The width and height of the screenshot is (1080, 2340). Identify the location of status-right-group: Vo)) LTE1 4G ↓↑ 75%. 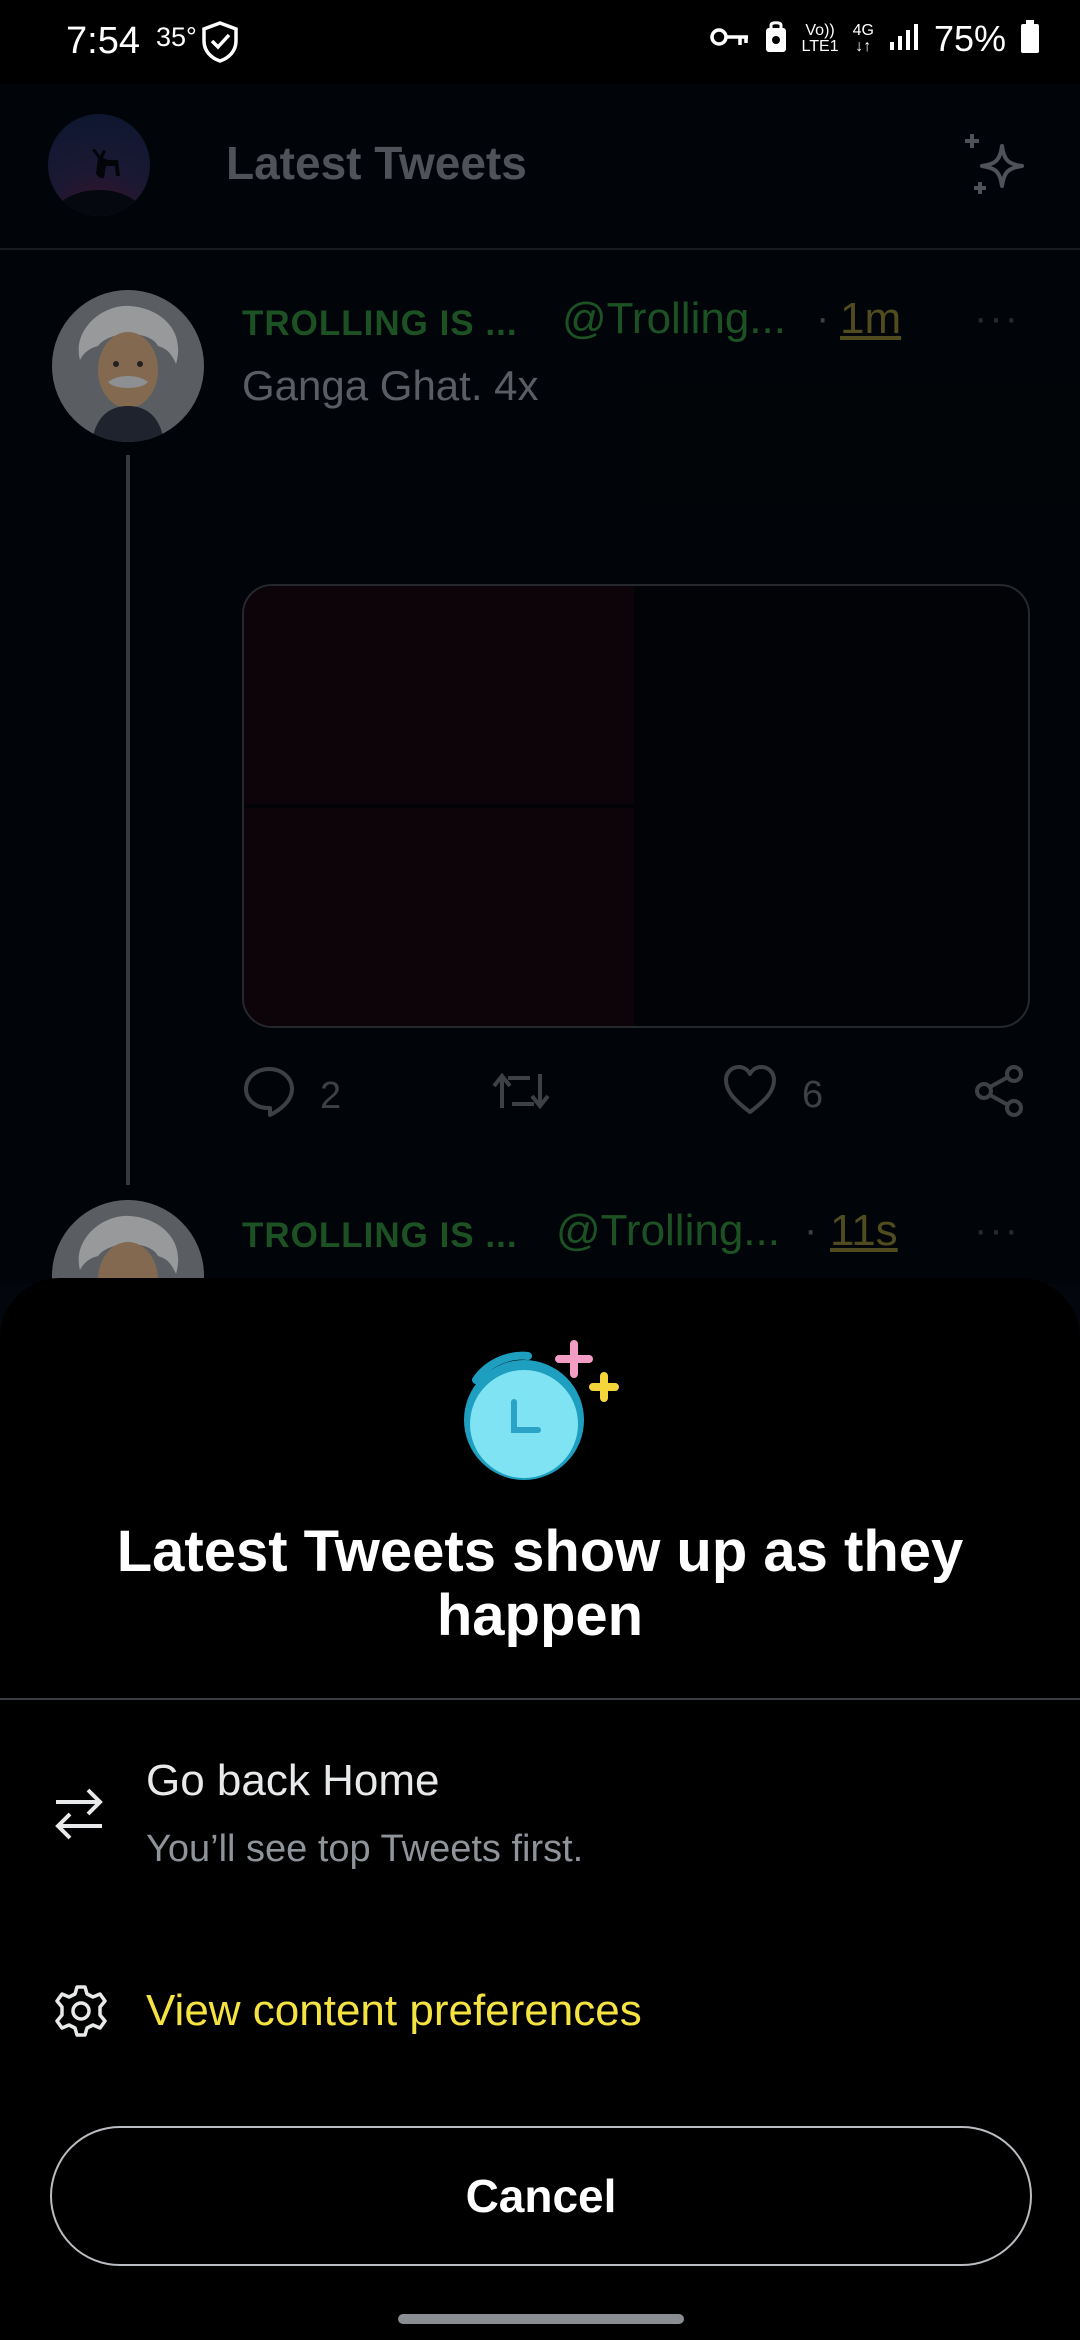
(874, 39).